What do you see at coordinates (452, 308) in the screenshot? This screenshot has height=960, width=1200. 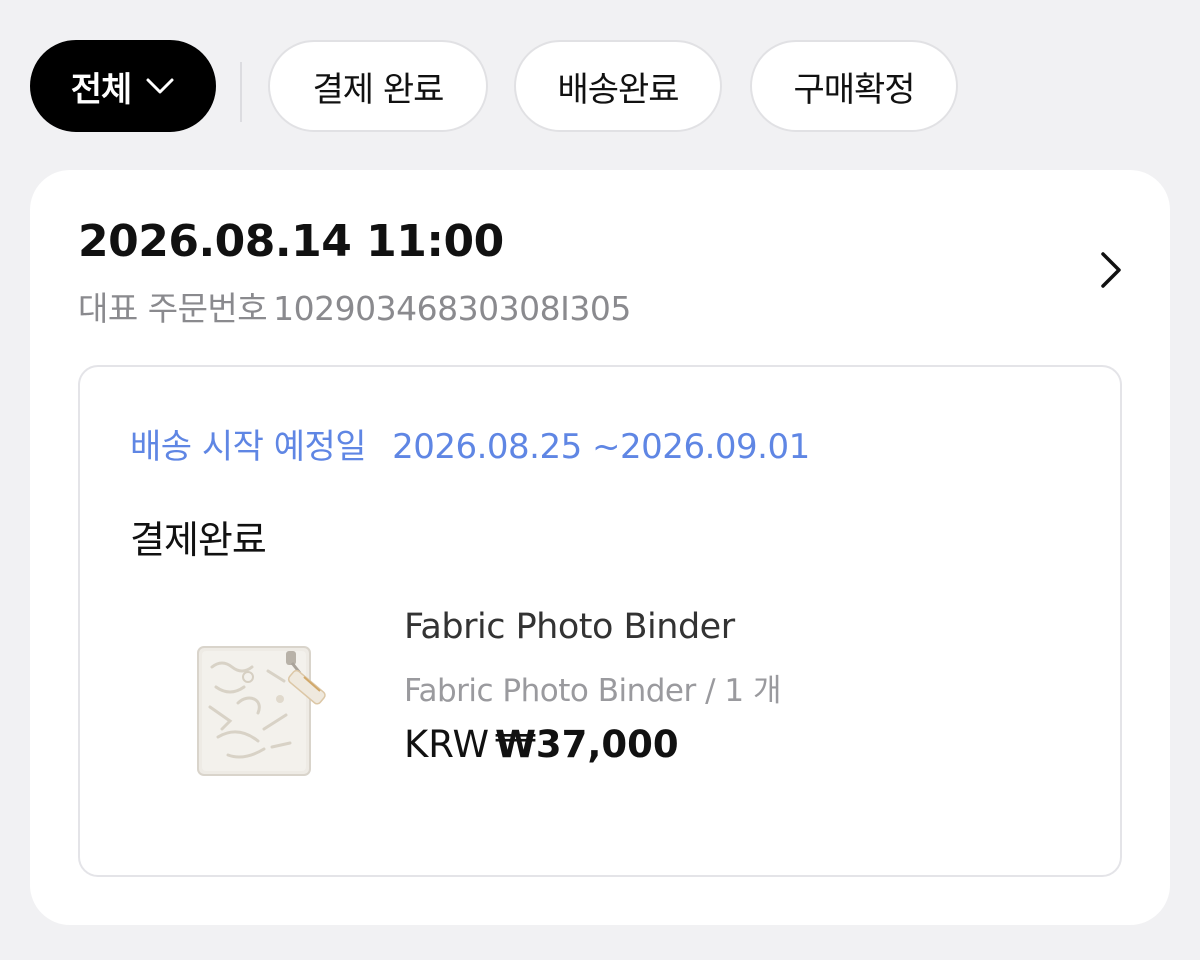 I see `order-number-value: 10290346830308I305` at bounding box center [452, 308].